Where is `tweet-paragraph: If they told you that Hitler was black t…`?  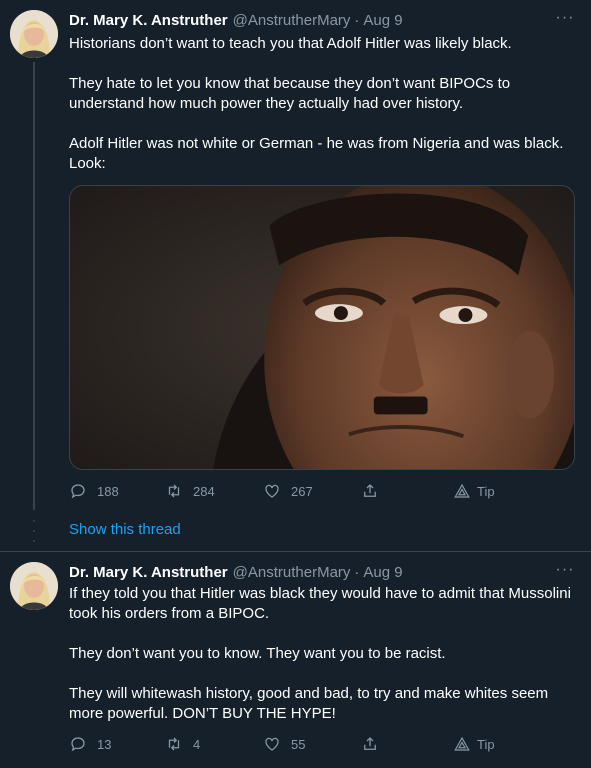
tweet-paragraph: If they told you that Hitler was black t… is located at coordinates (320, 603).